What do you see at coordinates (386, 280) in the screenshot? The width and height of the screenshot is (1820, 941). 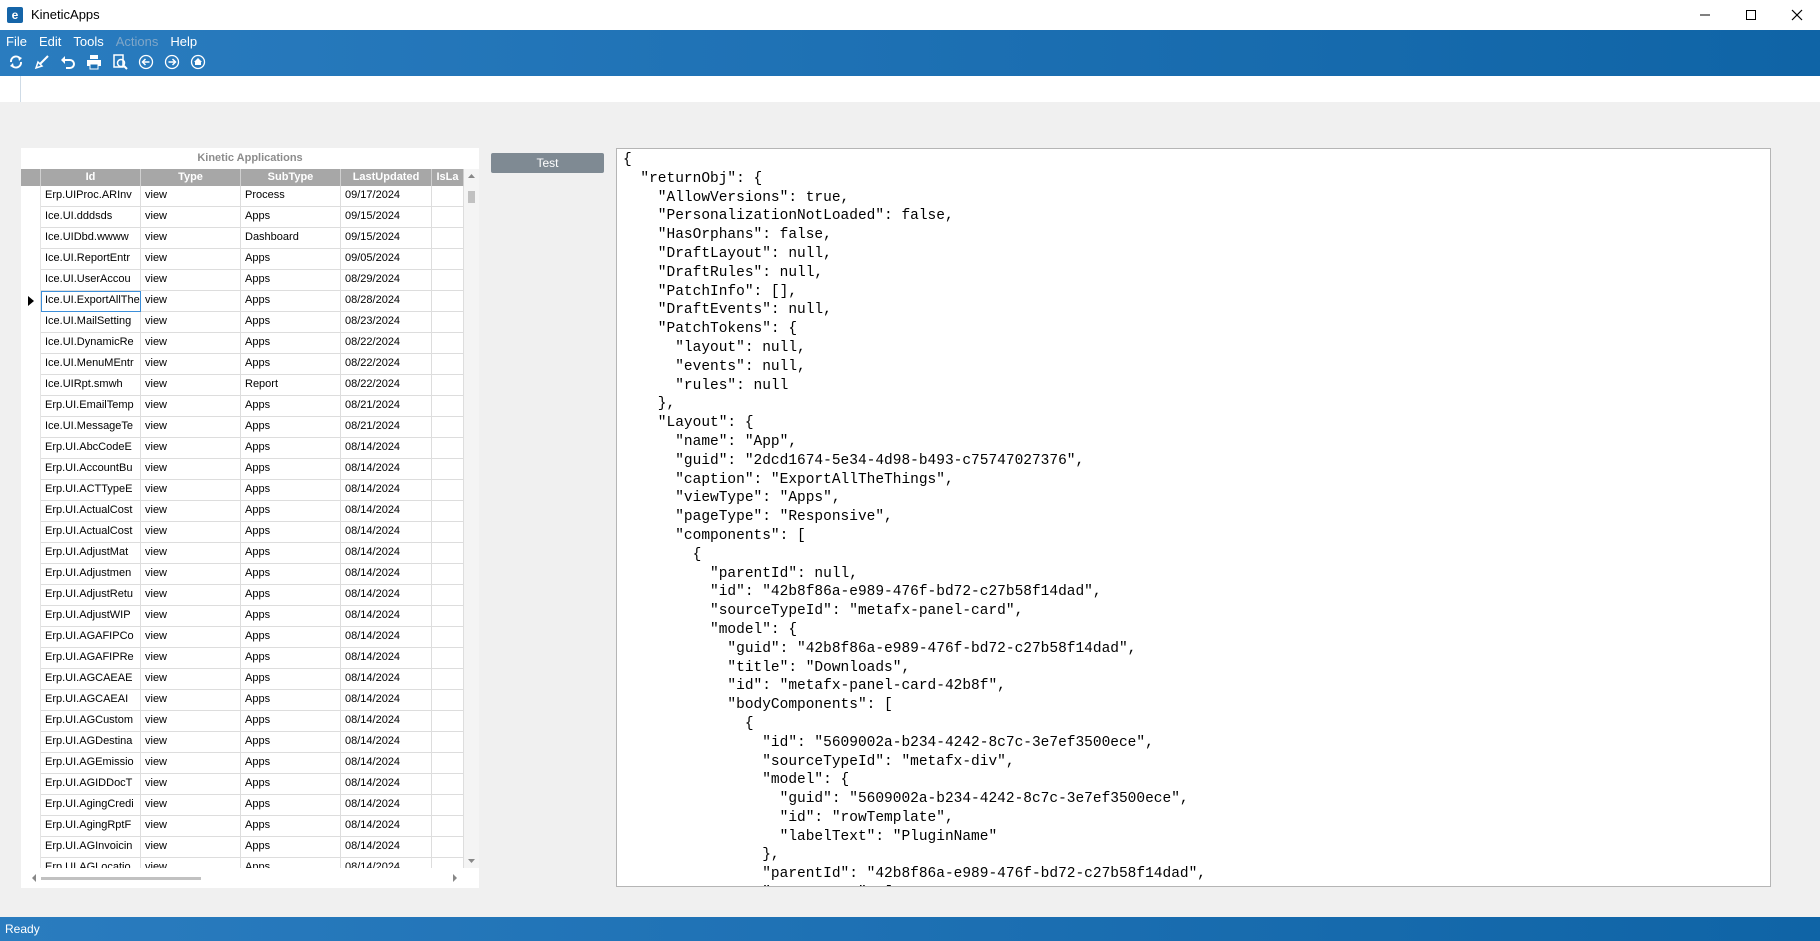 I see `cell-lastupdated: 08/29/2024` at bounding box center [386, 280].